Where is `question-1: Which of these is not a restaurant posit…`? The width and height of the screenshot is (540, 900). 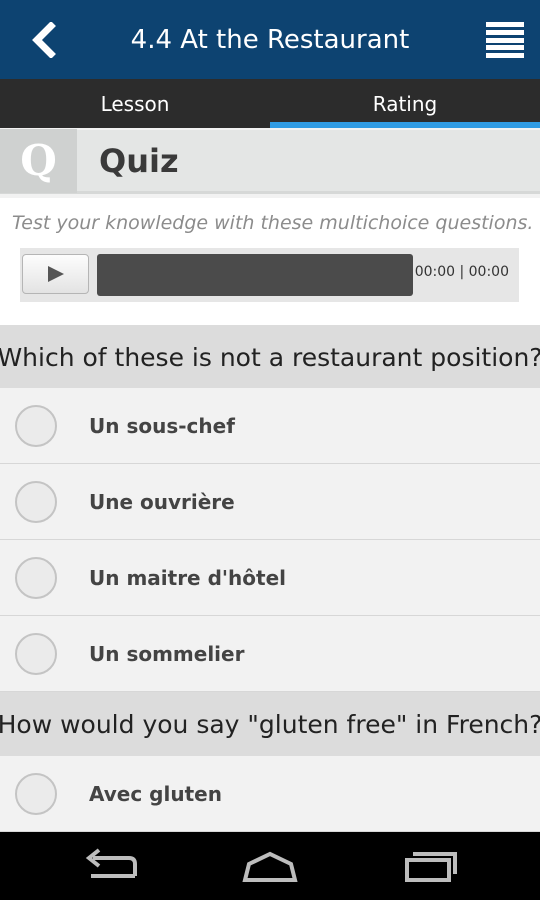 question-1: Which of these is not a restaurant posit… is located at coordinates (270, 357).